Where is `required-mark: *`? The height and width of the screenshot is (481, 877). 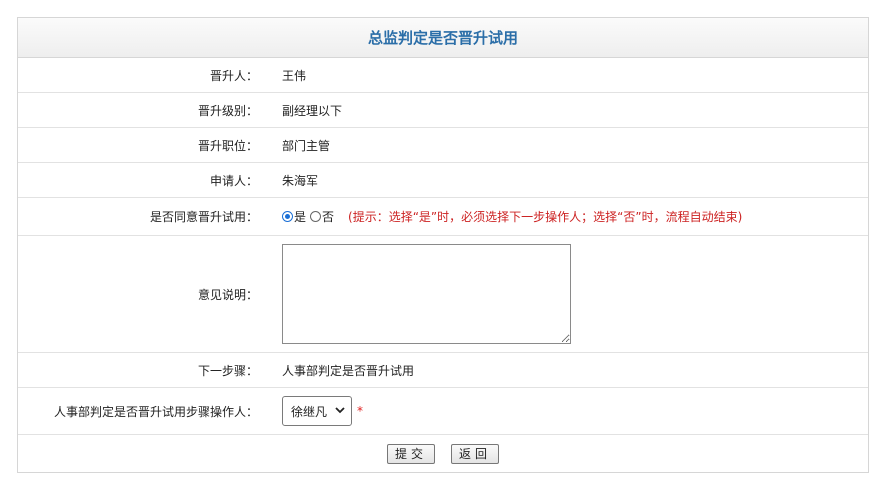
required-mark: * is located at coordinates (360, 411).